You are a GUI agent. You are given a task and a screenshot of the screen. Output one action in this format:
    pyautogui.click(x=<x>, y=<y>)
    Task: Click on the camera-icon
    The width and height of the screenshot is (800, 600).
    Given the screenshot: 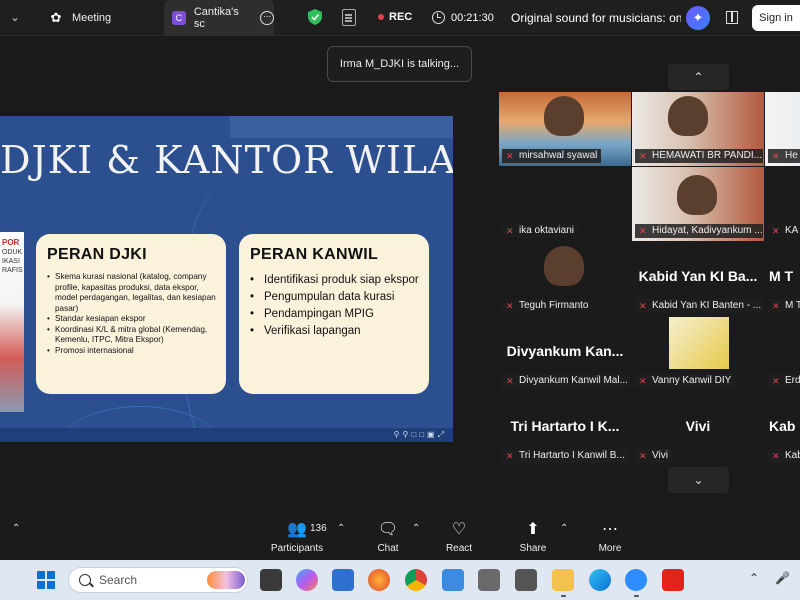 What is the action you would take?
    pyautogui.click(x=526, y=580)
    